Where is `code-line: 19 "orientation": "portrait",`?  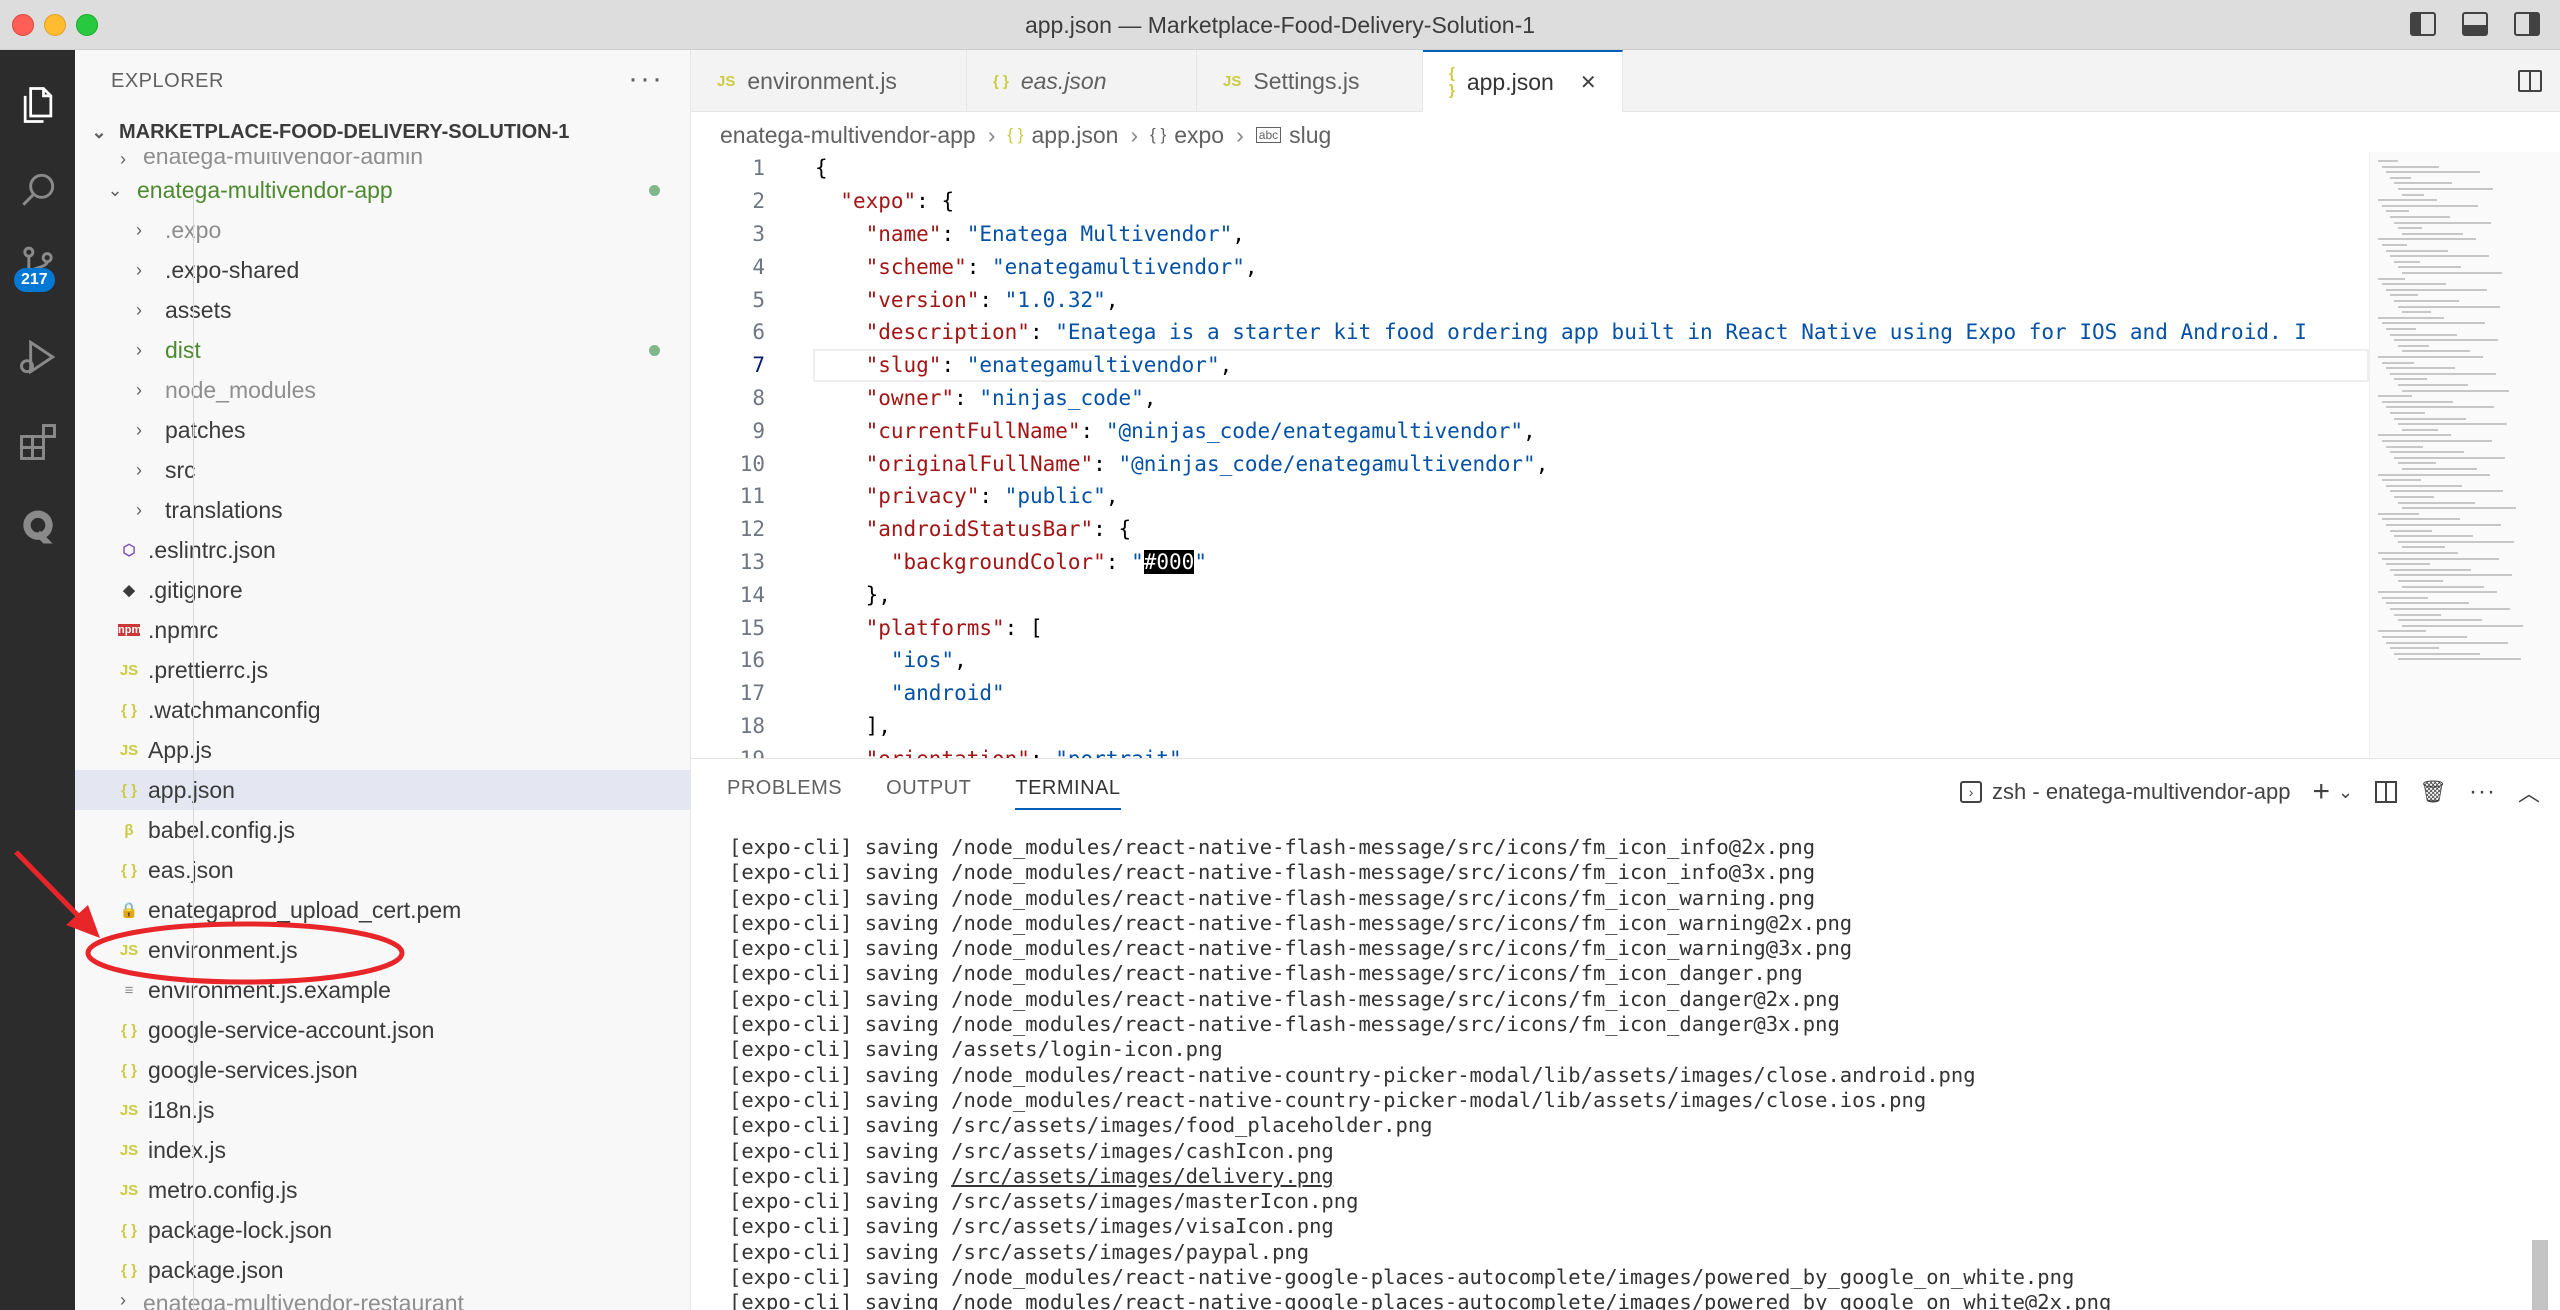 code-line: 19 "orientation": "portrait", is located at coordinates (1530, 750).